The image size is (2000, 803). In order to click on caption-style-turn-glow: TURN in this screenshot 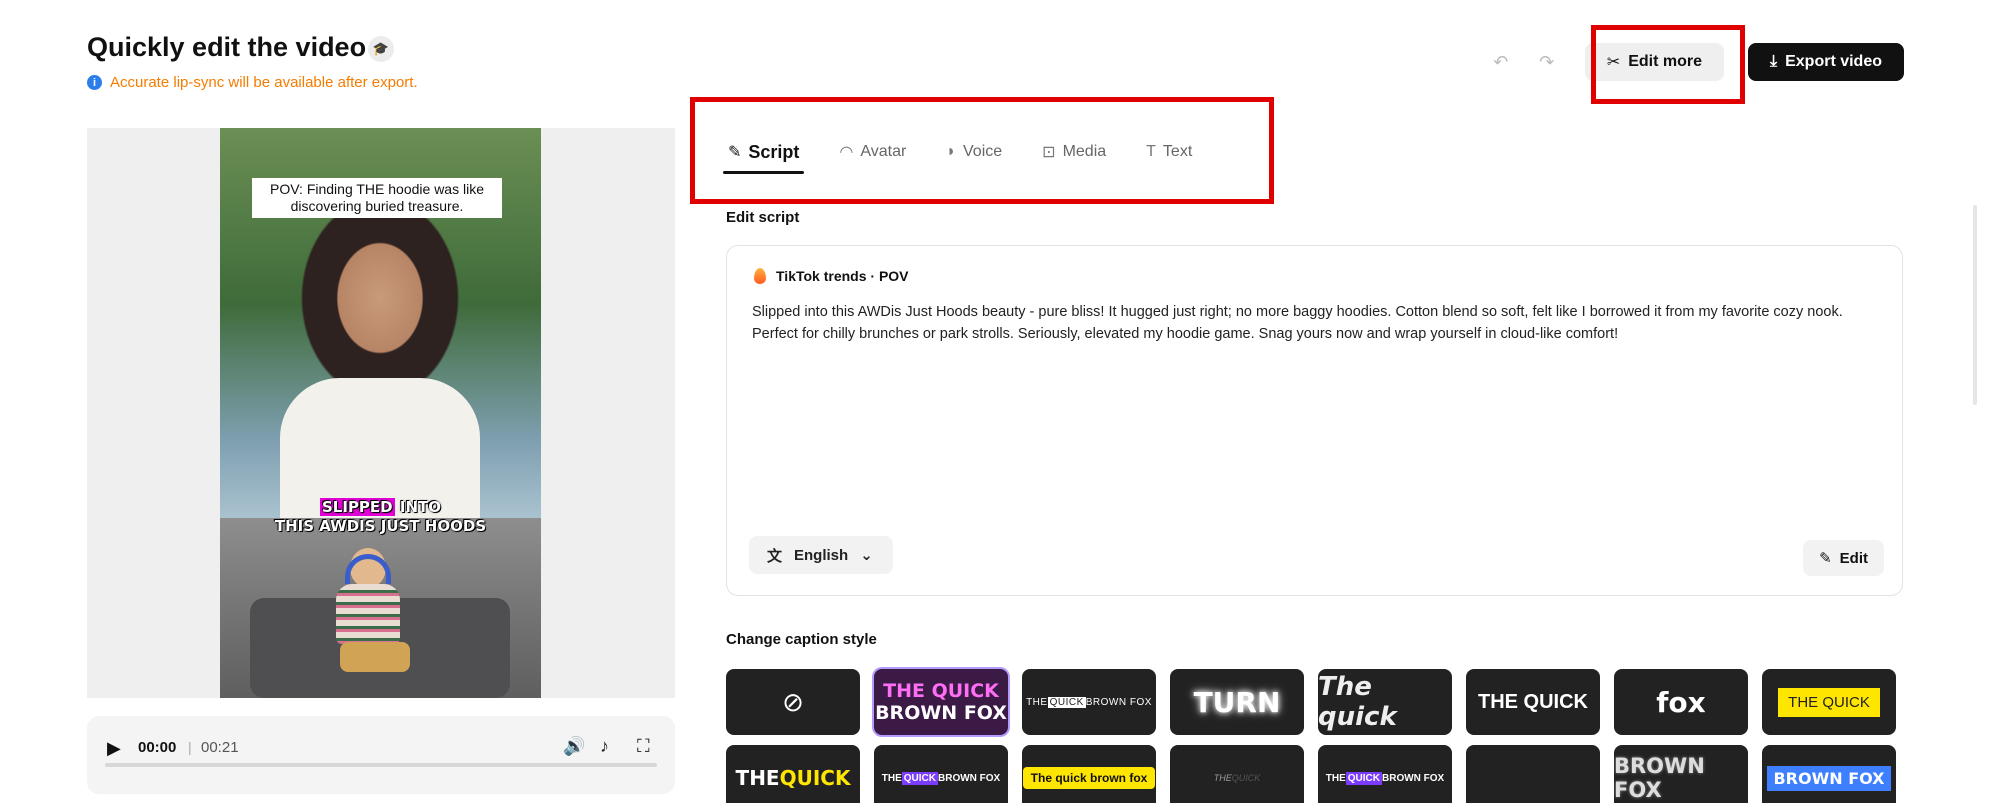, I will do `click(1237, 702)`.